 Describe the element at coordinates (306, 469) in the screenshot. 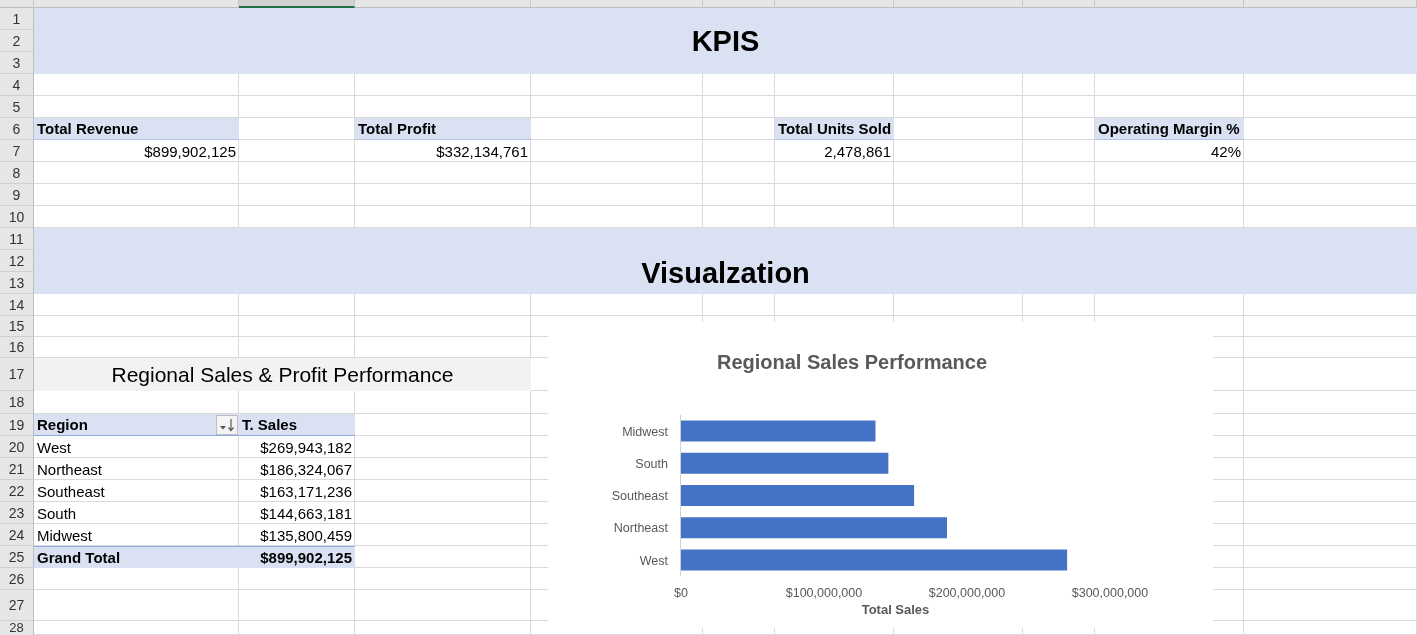

I see `table-cell-text: $186,324,067` at that location.